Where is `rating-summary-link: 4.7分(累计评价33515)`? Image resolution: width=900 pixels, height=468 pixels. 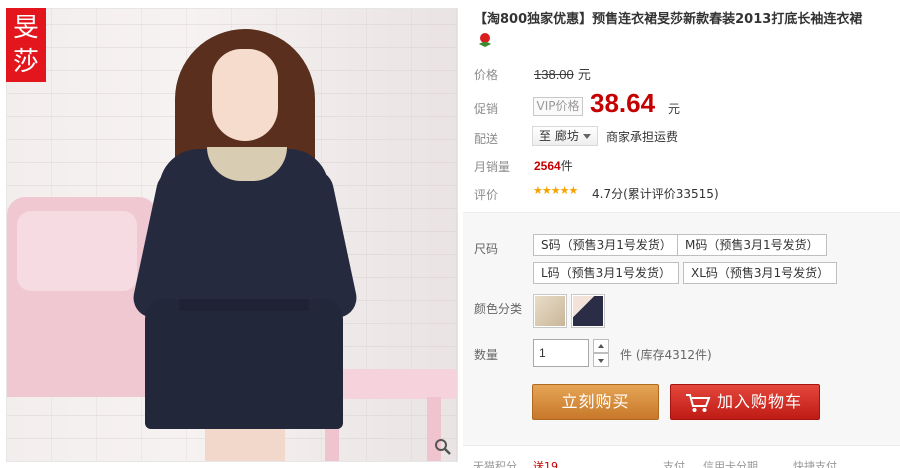
rating-summary-link: 4.7分(累计评价33515) is located at coordinates (655, 193).